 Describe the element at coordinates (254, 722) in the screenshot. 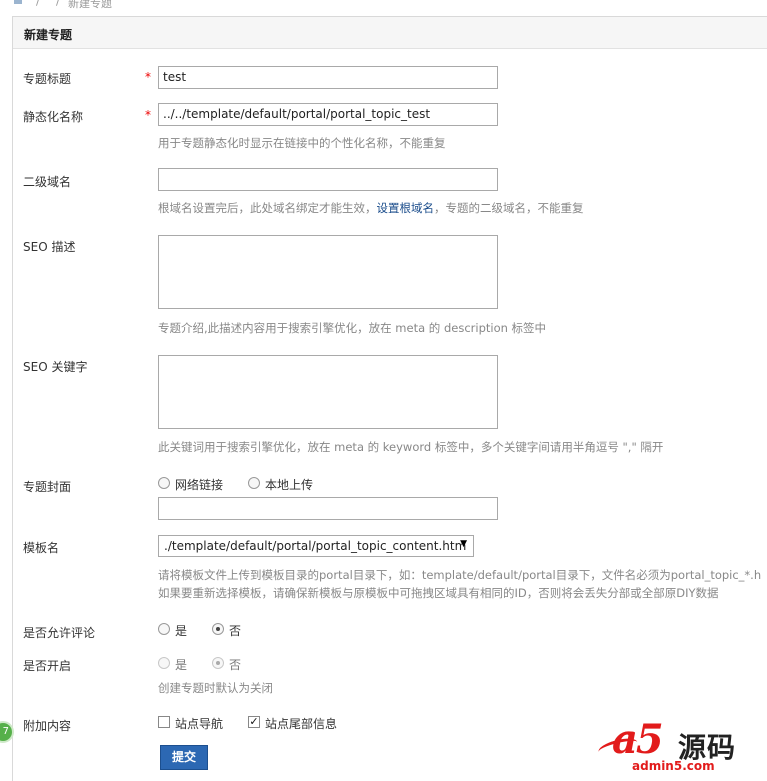

I see `site-footer-checkbox: ✓` at that location.